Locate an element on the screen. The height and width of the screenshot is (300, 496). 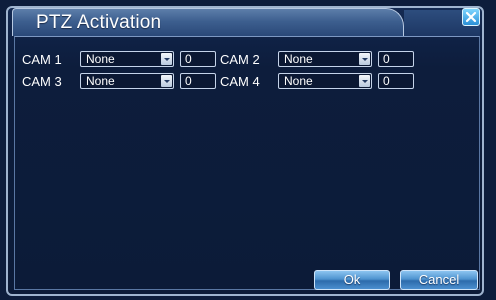
close-icon is located at coordinates (471, 17).